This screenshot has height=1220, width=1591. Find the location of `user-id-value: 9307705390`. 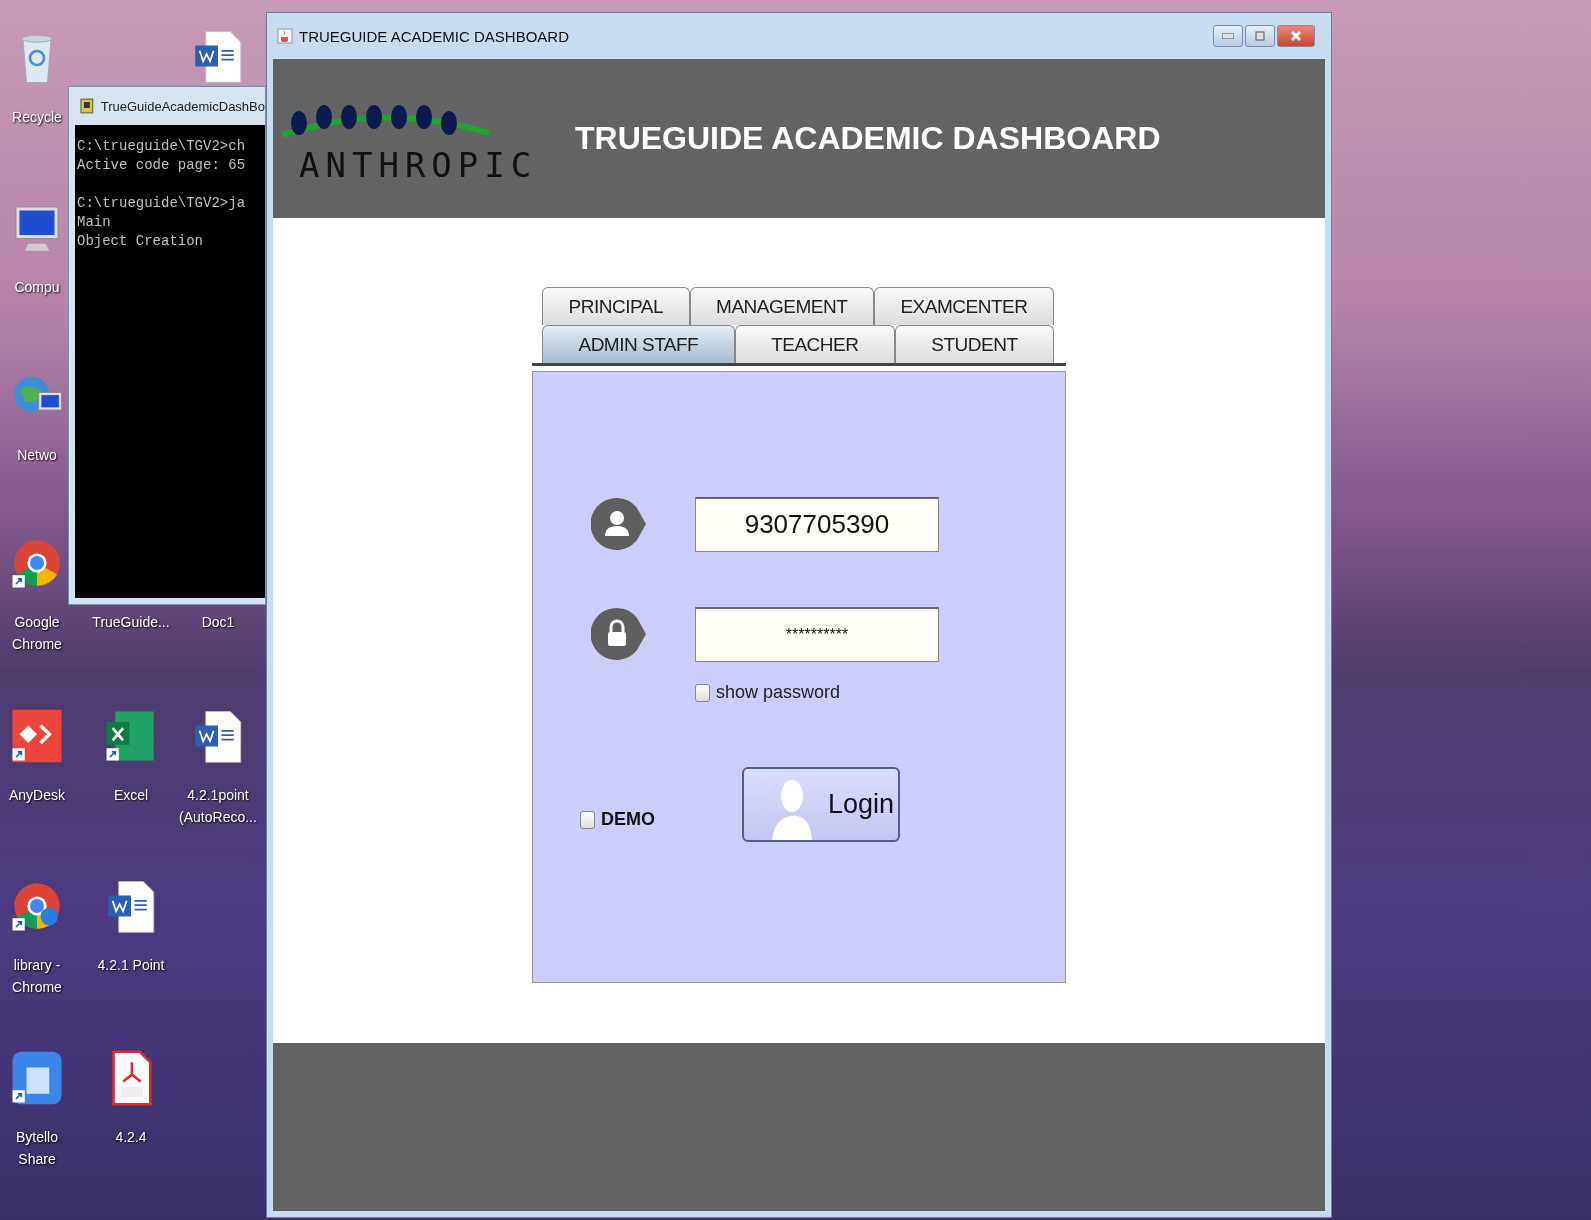

user-id-value: 9307705390 is located at coordinates (817, 524).